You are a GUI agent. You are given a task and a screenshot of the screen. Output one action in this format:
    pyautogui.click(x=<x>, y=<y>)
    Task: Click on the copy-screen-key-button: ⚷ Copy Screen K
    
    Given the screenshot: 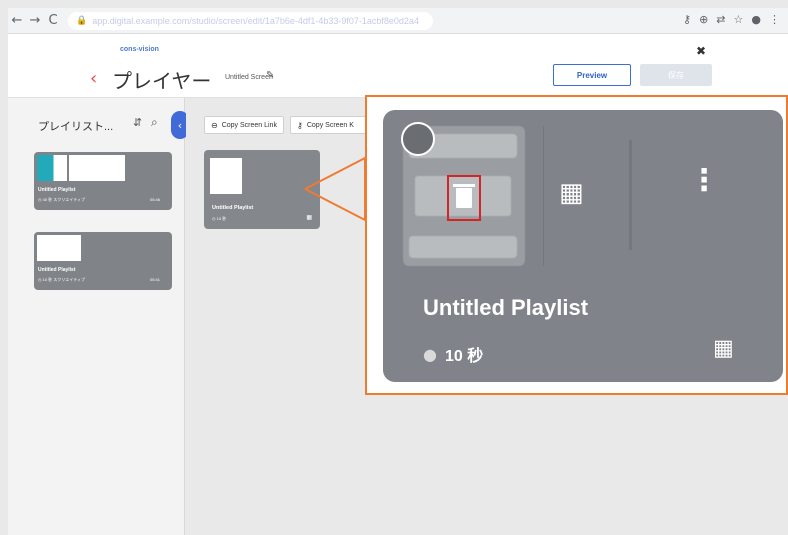 What is the action you would take?
    pyautogui.click(x=329, y=125)
    